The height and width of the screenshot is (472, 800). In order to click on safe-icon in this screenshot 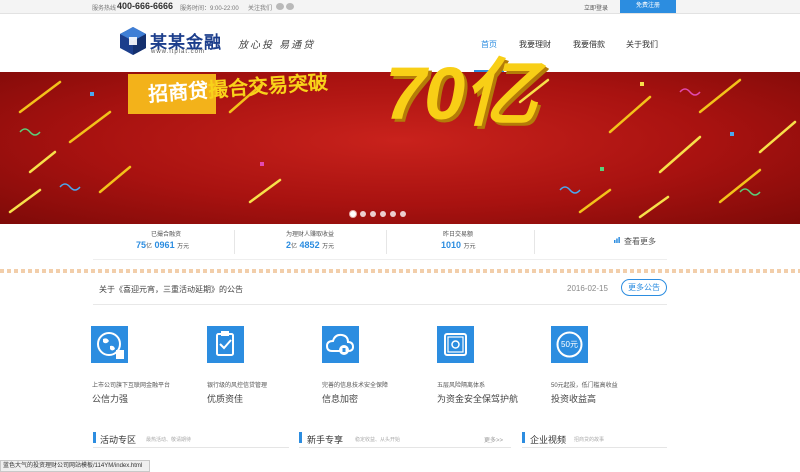, I will do `click(455, 344)`.